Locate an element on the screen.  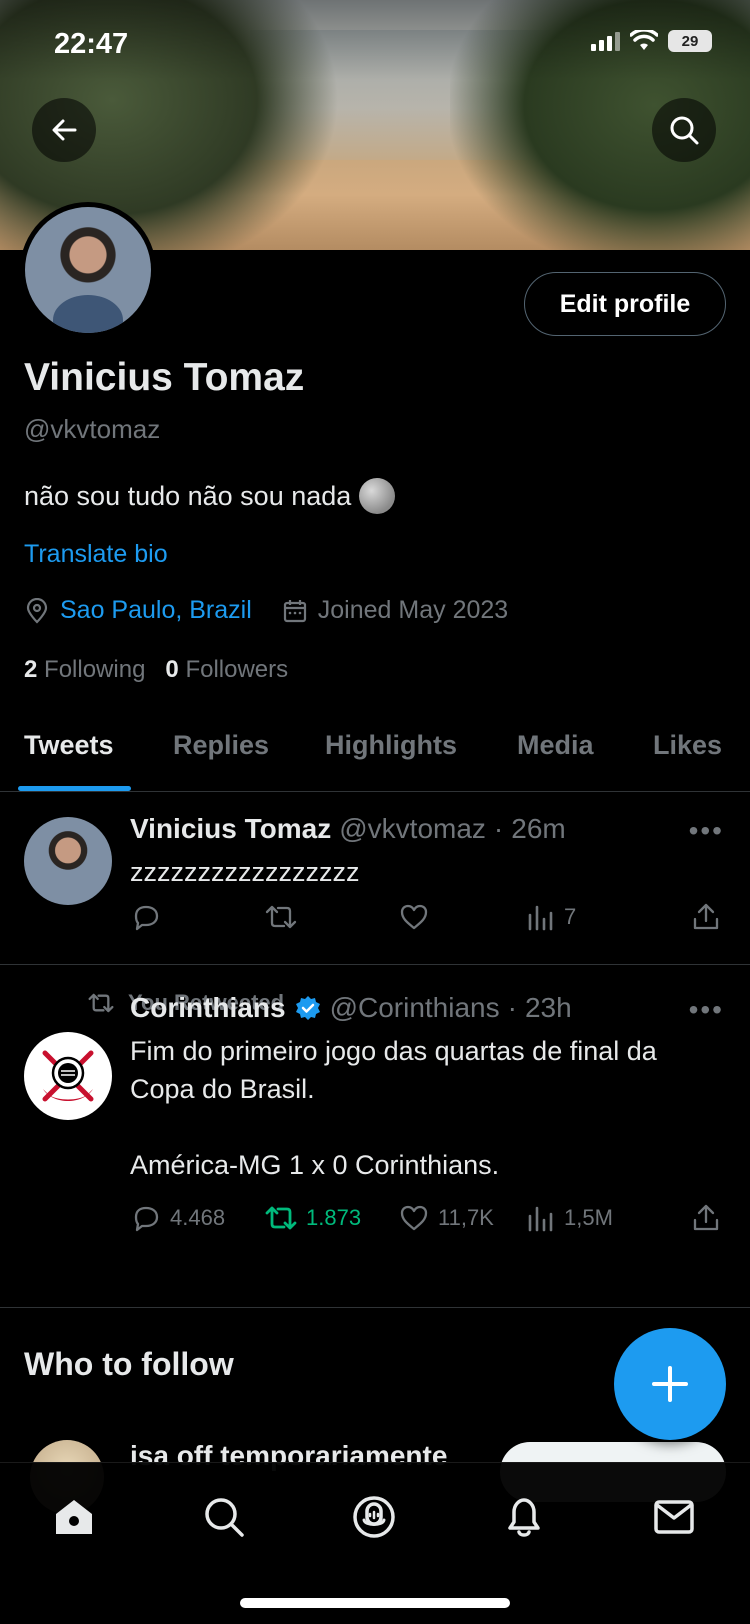
profile-name: Vinicius Tomaz is located at coordinates (164, 377).